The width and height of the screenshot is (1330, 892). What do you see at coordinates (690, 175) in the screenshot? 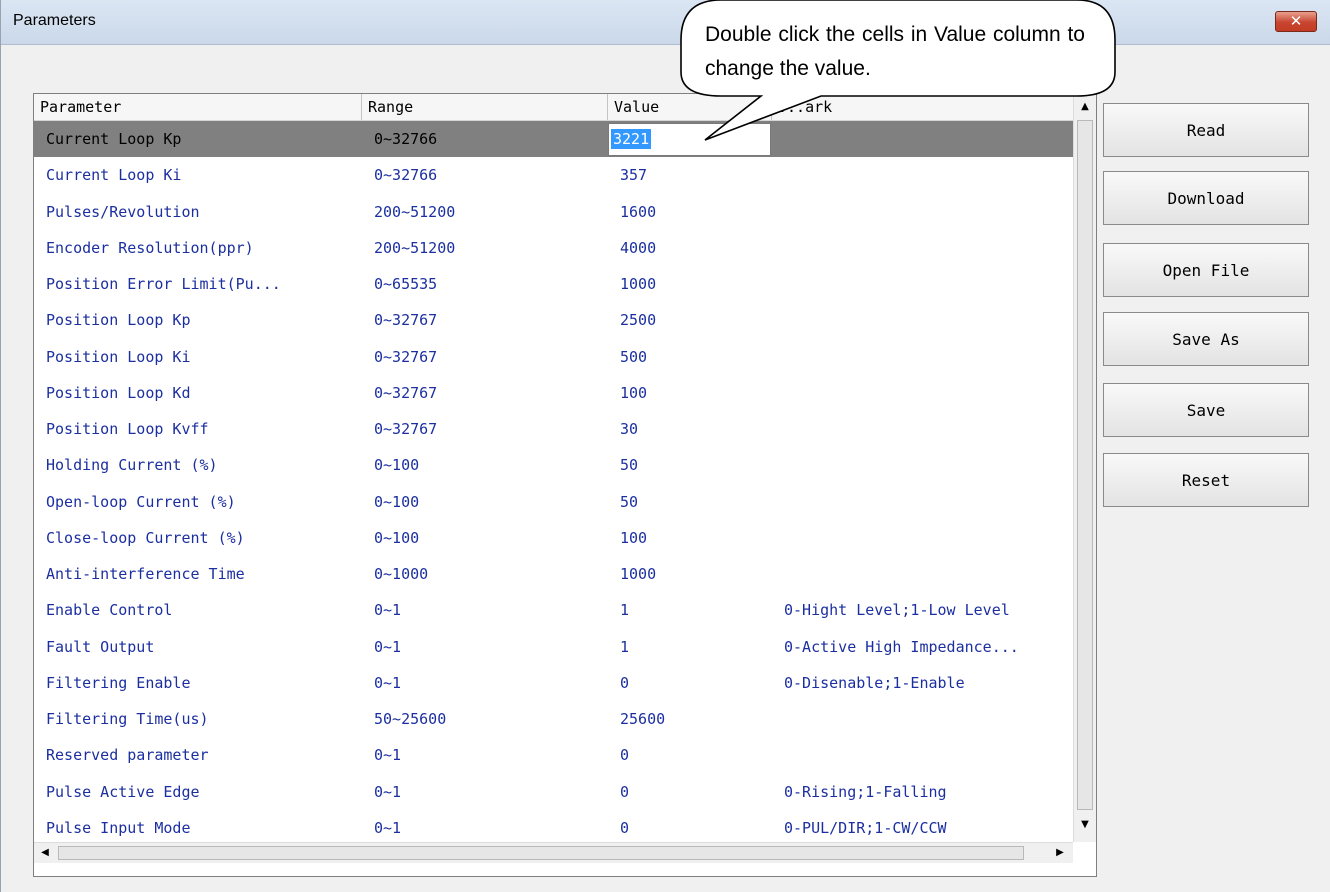
I see `cell-value: 357` at bounding box center [690, 175].